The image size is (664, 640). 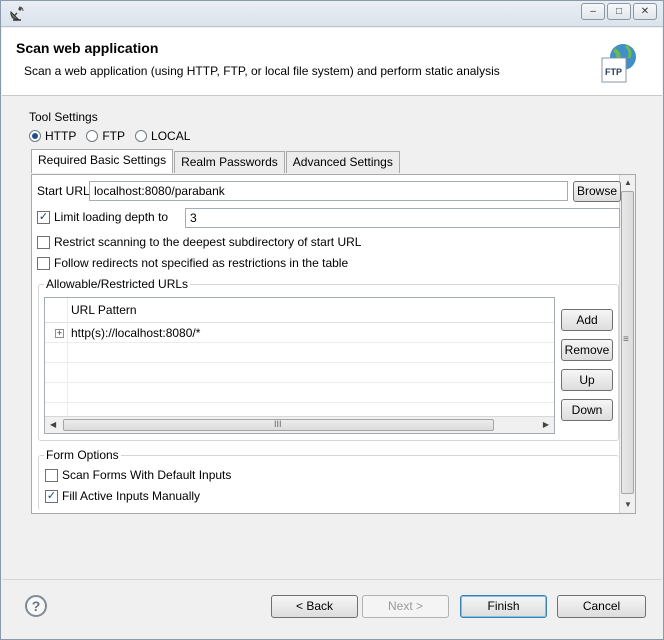 I want to click on restrict-scanning-checkbox, so click(x=43, y=243).